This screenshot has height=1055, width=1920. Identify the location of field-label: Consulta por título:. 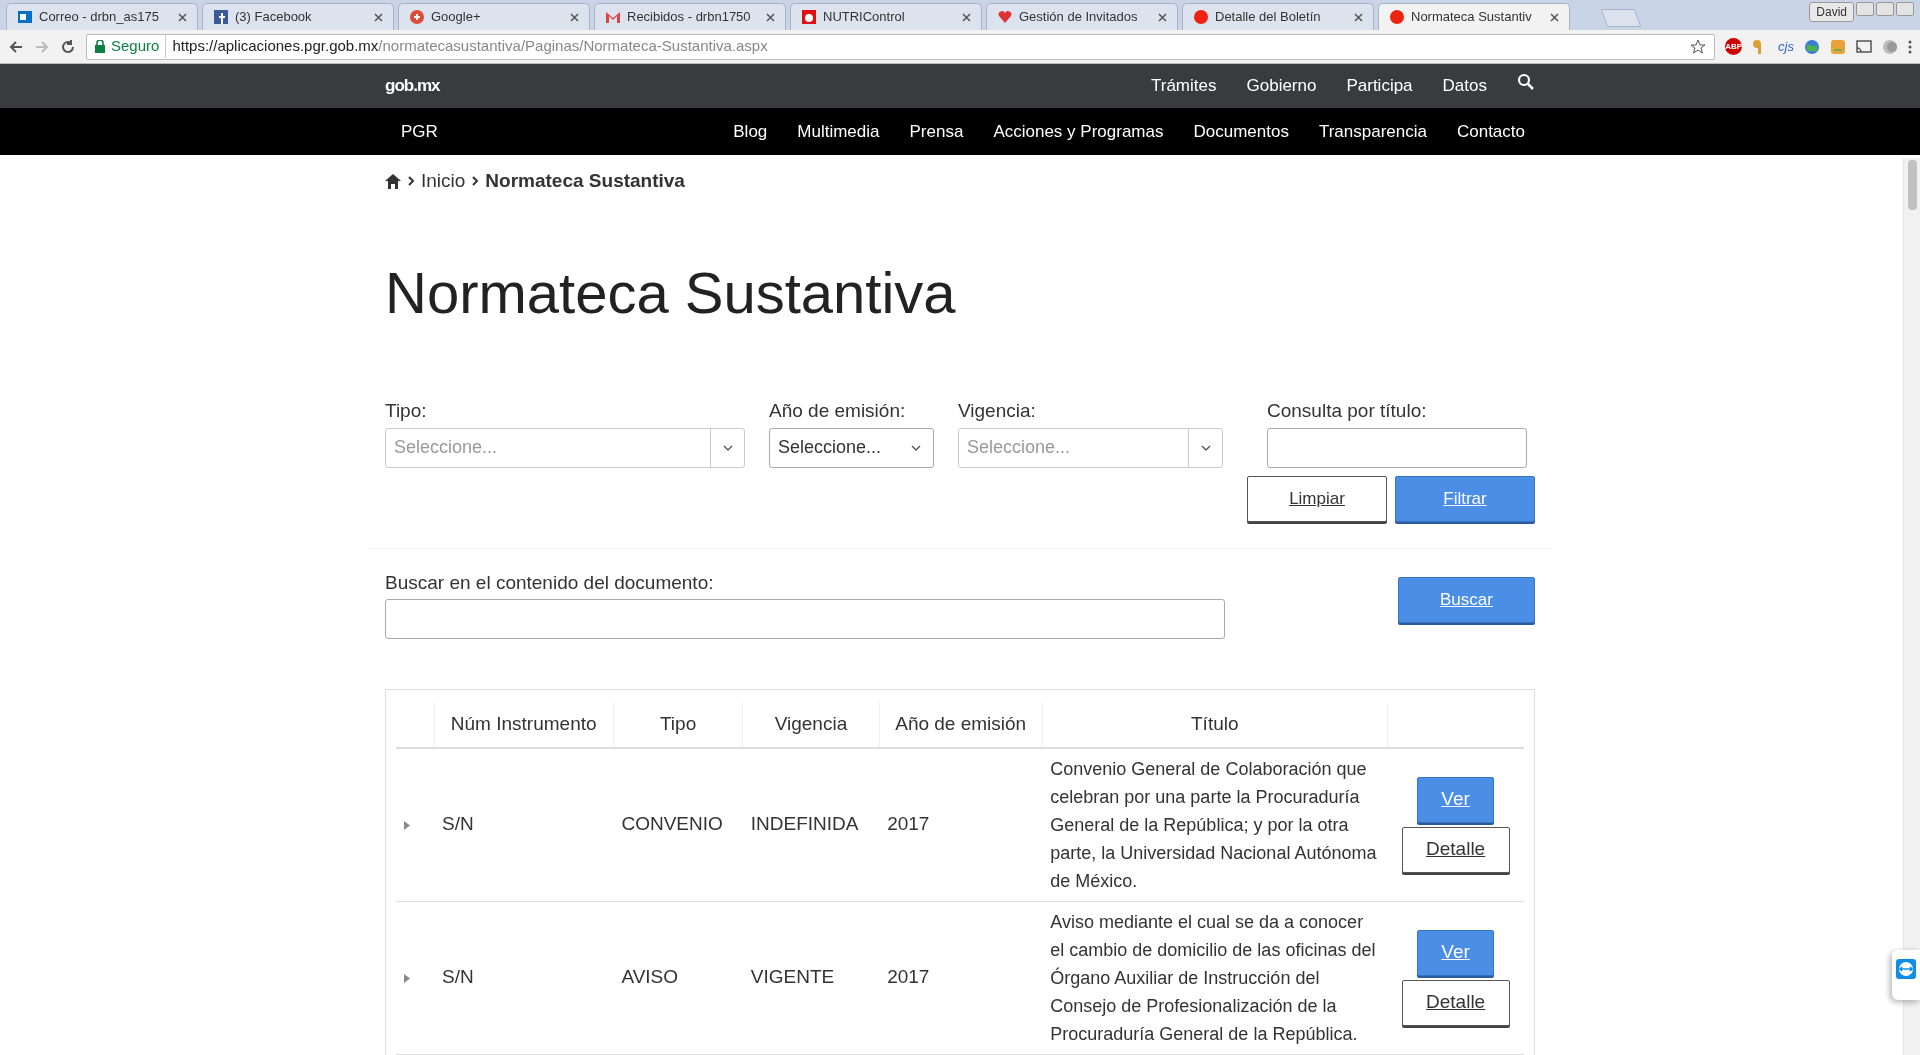
(1347, 411).